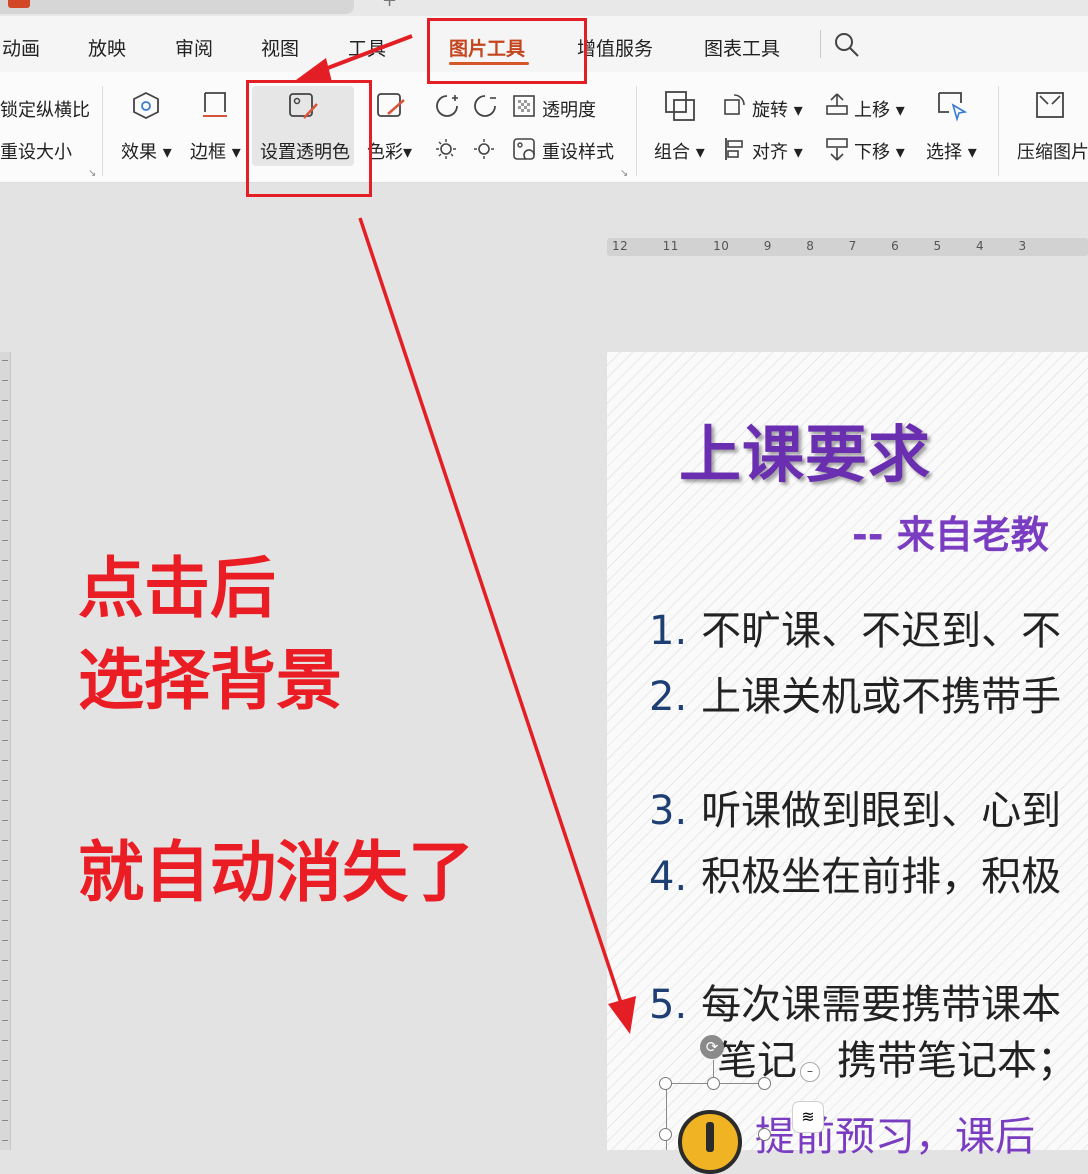  I want to click on border-button: 边框 ▾, so click(215, 151).